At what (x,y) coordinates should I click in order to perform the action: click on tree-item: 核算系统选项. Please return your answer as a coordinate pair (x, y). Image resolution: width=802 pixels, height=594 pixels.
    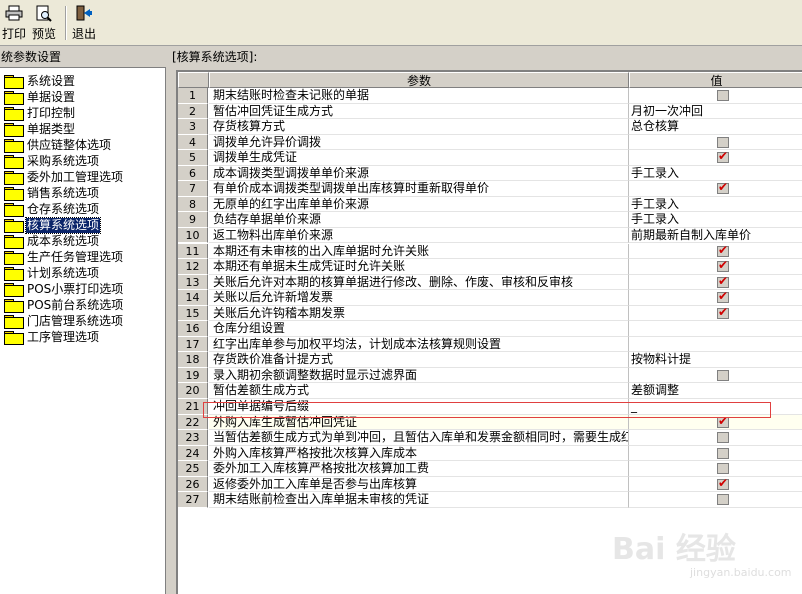
    Looking at the image, I should click on (53, 225).